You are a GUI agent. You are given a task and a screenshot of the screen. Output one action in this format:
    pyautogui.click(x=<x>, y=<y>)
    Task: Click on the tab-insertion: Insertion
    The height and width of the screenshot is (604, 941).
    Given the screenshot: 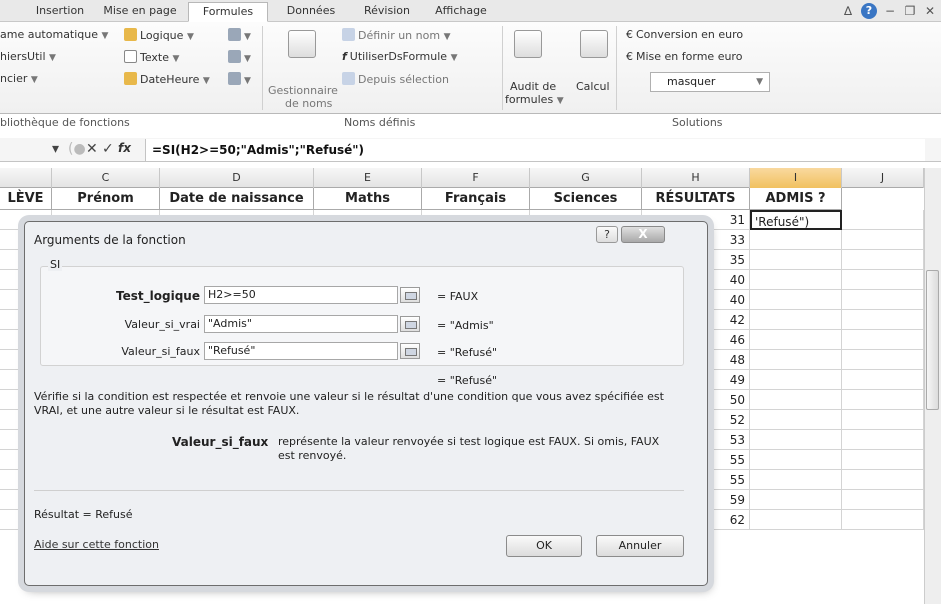 What is the action you would take?
    pyautogui.click(x=60, y=12)
    